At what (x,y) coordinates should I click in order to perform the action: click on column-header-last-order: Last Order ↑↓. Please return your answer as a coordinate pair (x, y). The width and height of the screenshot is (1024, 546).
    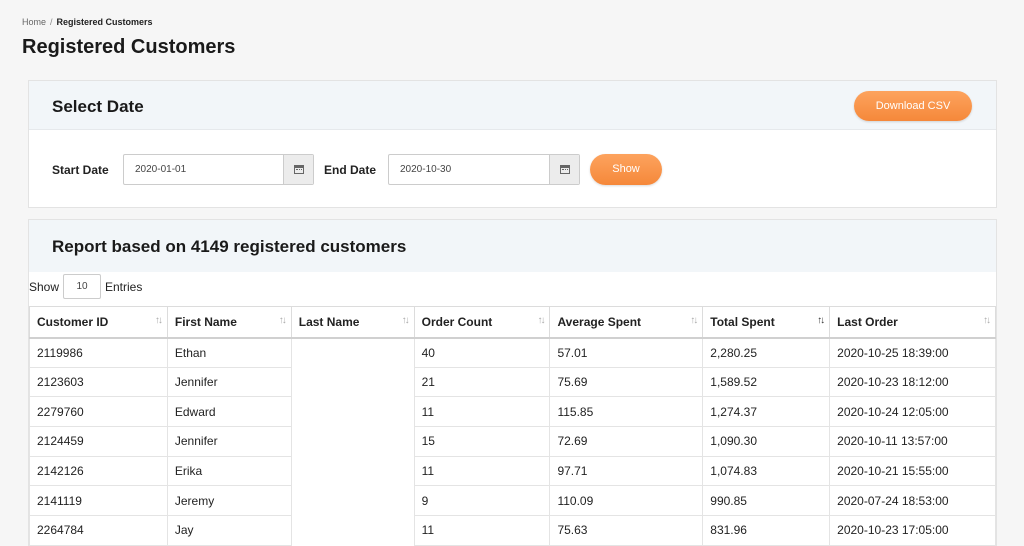
    Looking at the image, I should click on (912, 322).